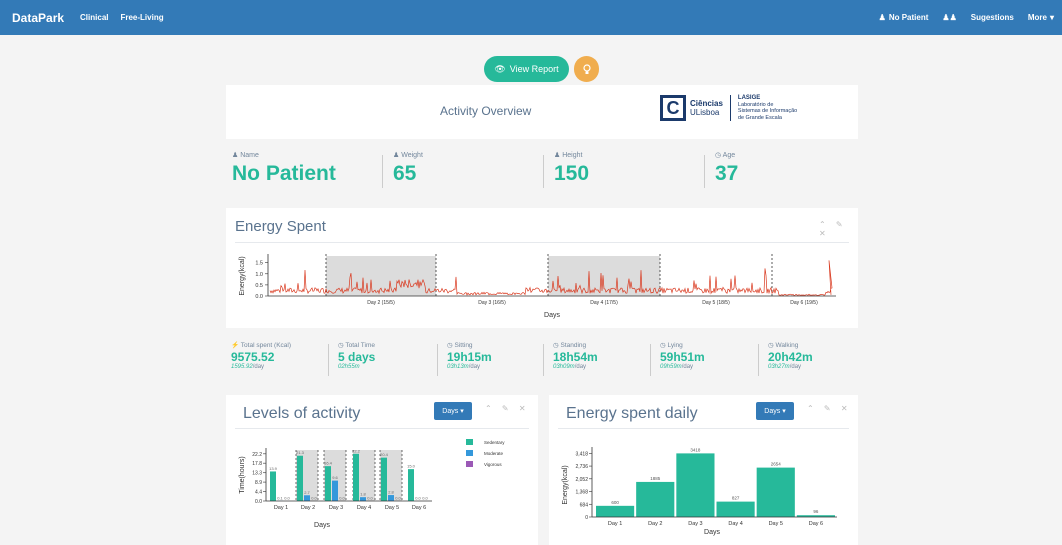 This screenshot has width=1062, height=545. What do you see at coordinates (705, 112) in the screenshot?
I see `logo-line2: ULisboa` at bounding box center [705, 112].